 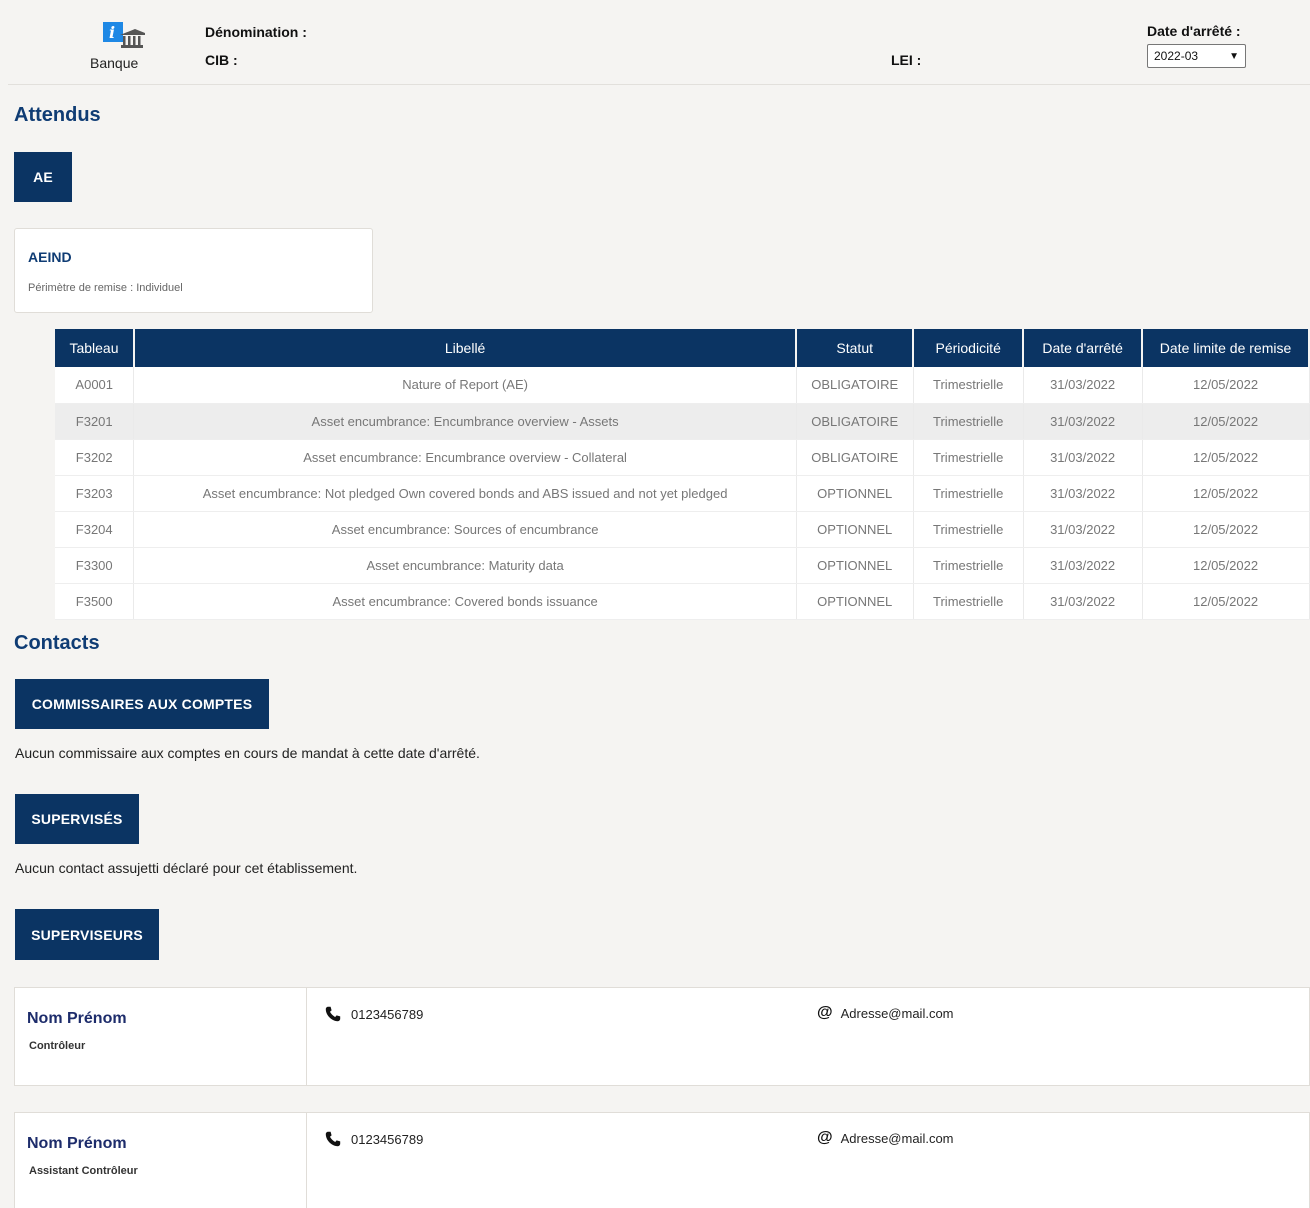 I want to click on card-title: AEIND, so click(x=50, y=257).